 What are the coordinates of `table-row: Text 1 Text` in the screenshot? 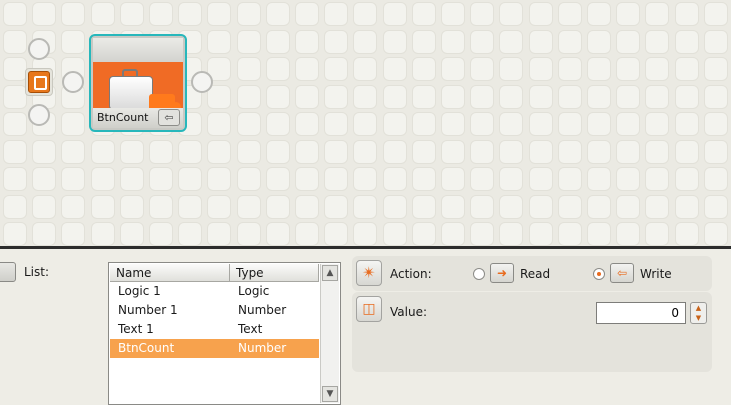 It's located at (214, 329).